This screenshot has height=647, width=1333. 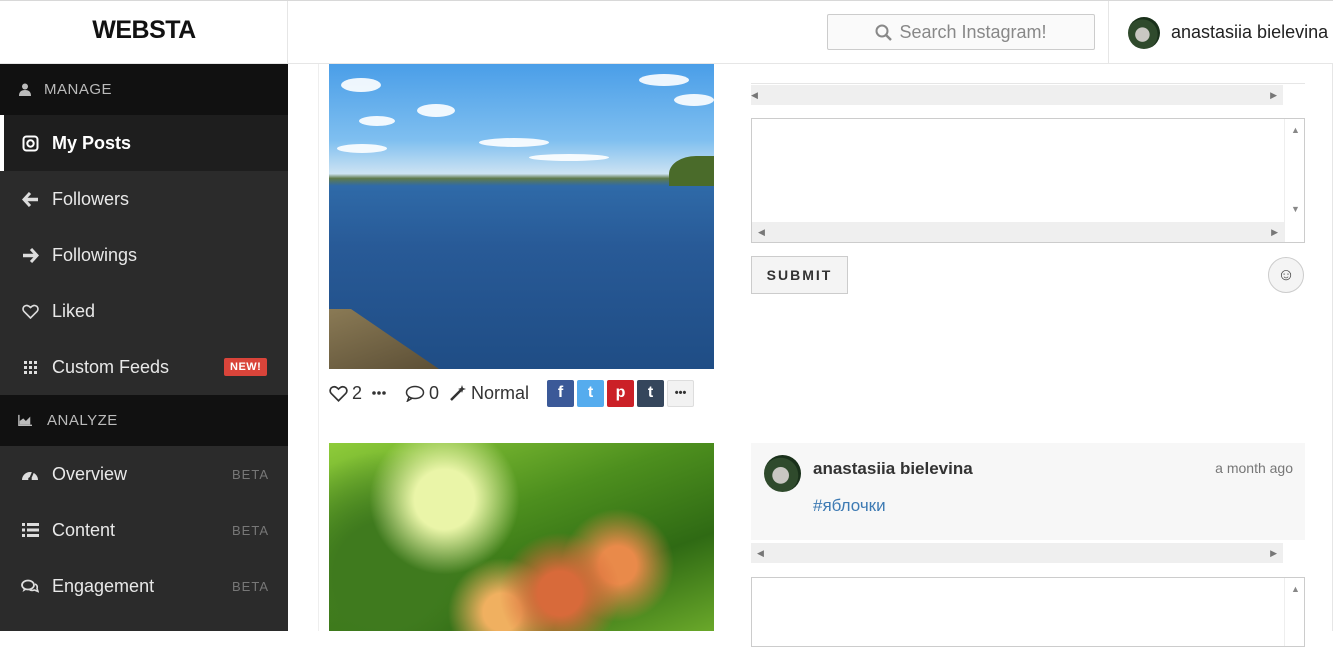 I want to click on share-pinterest-button: p, so click(x=621, y=393).